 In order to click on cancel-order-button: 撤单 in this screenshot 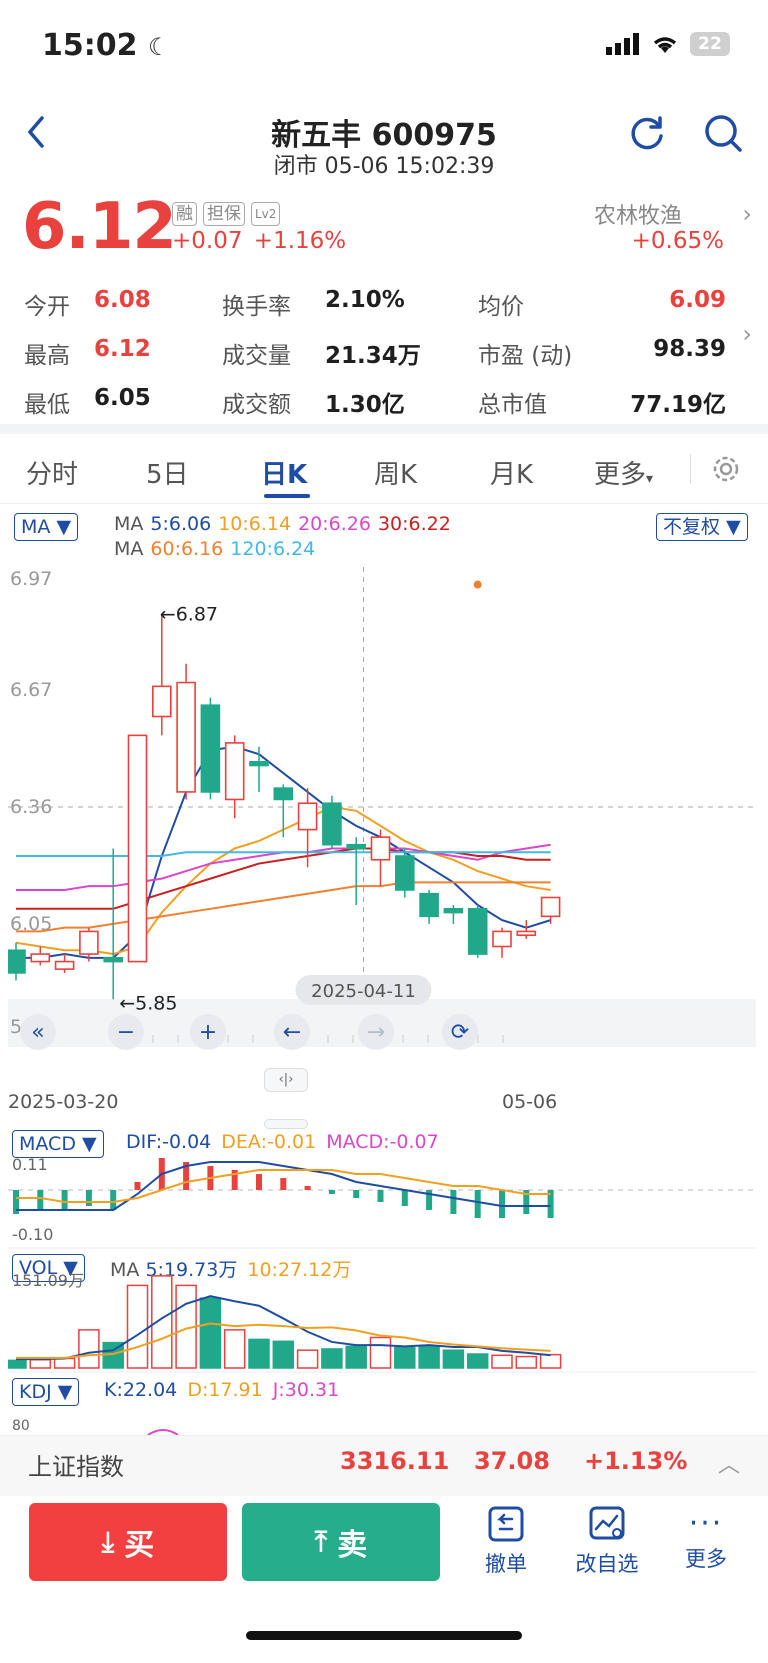, I will do `click(506, 1541)`.